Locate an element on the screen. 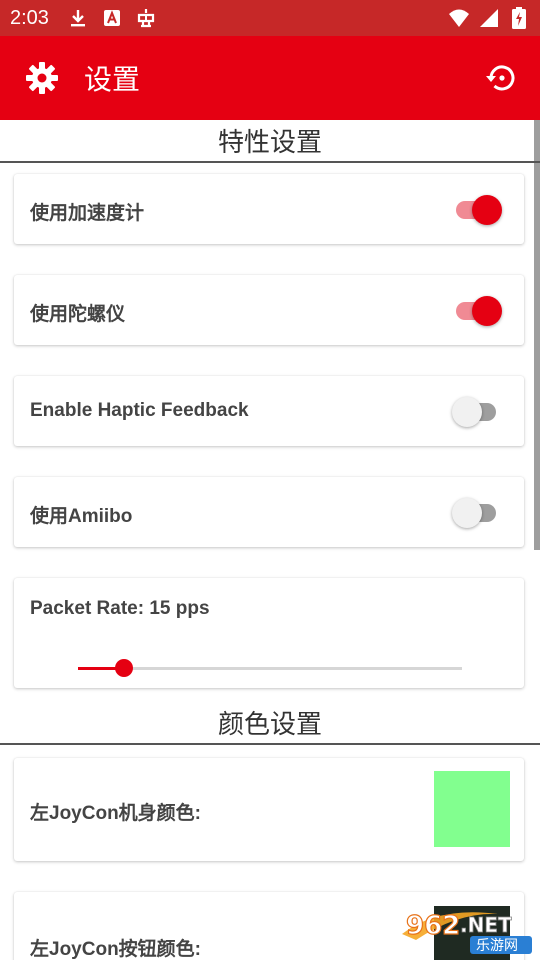  wifi-icon is located at coordinates (459, 18).